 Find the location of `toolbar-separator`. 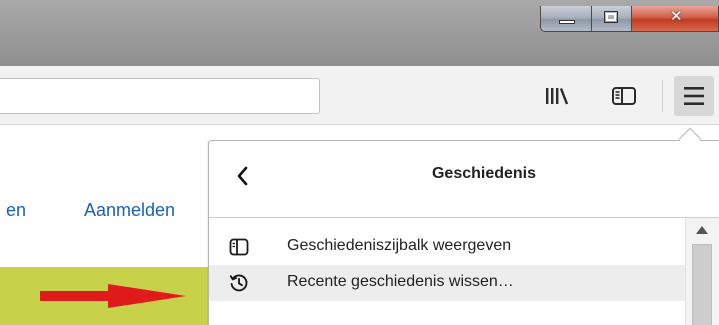

toolbar-separator is located at coordinates (662, 96).